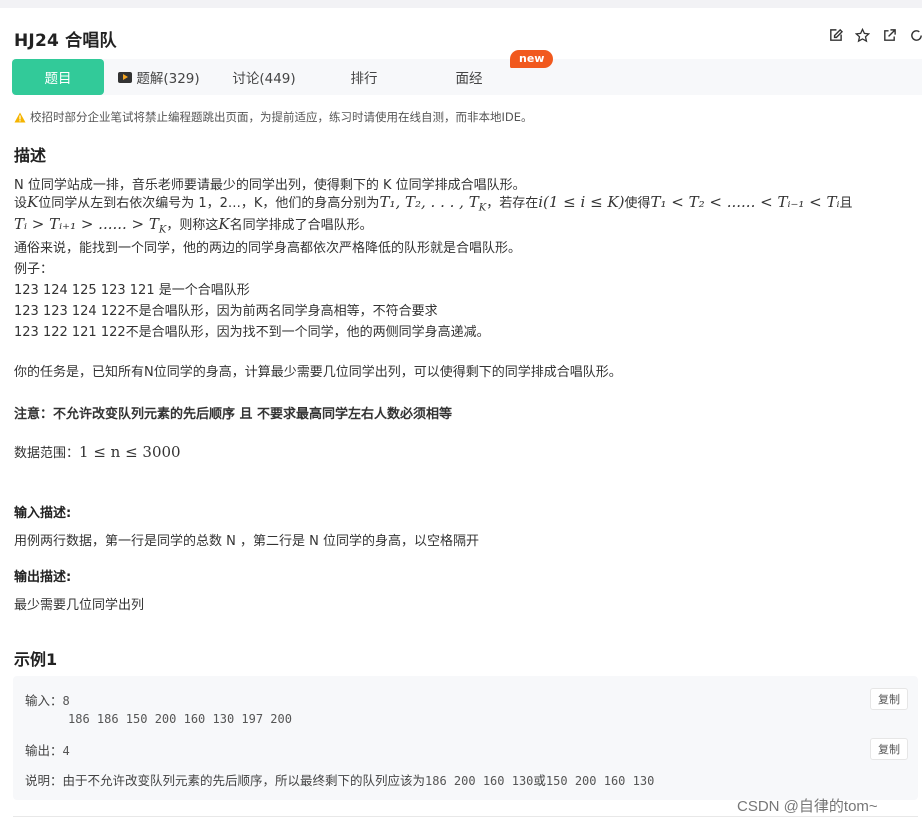  What do you see at coordinates (44, 700) in the screenshot?
I see `input-label: 输入：` at bounding box center [44, 700].